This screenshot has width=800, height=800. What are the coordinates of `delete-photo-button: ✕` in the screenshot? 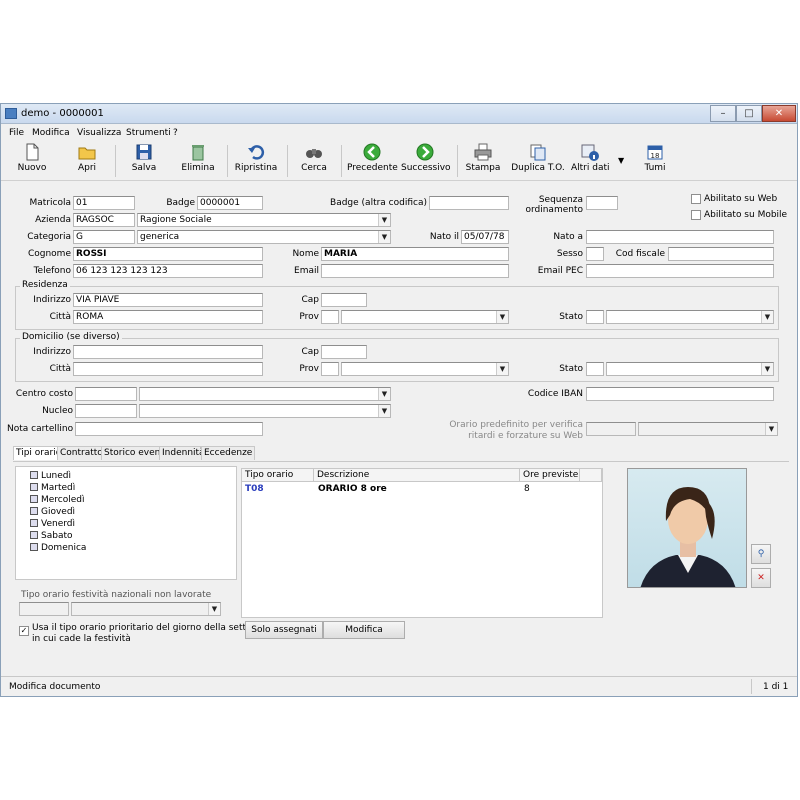 It's located at (761, 578).